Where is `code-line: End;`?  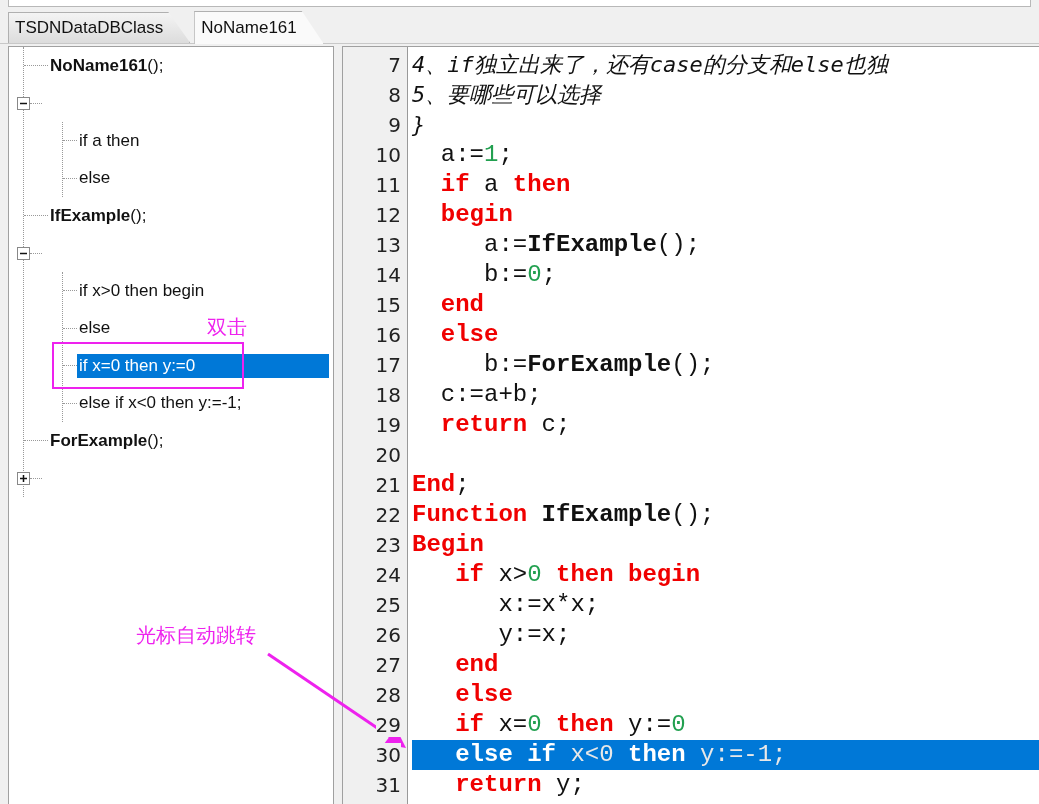
code-line: End; is located at coordinates (441, 485).